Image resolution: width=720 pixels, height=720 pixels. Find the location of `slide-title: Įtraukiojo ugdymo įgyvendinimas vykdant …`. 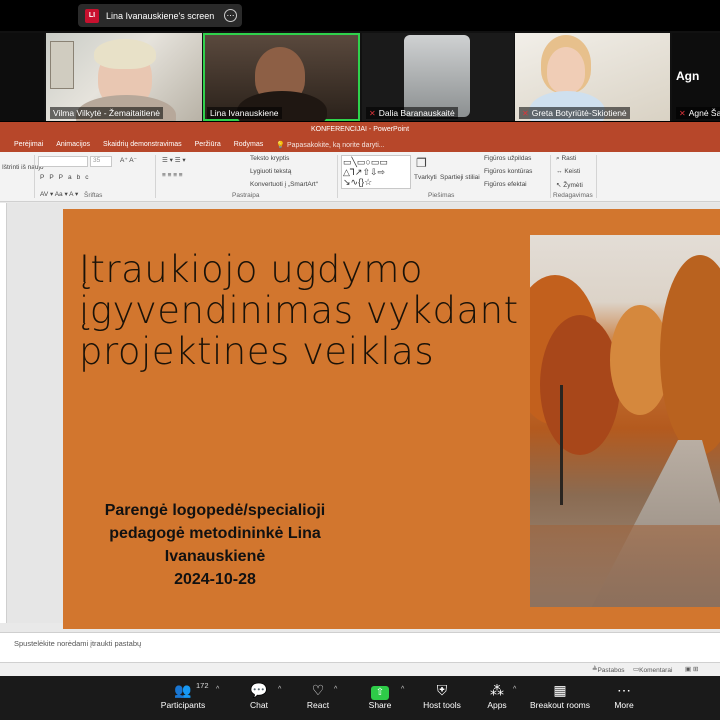

slide-title: Įtraukiojo ugdymo įgyvendinimas vykdant … is located at coordinates (299, 310).